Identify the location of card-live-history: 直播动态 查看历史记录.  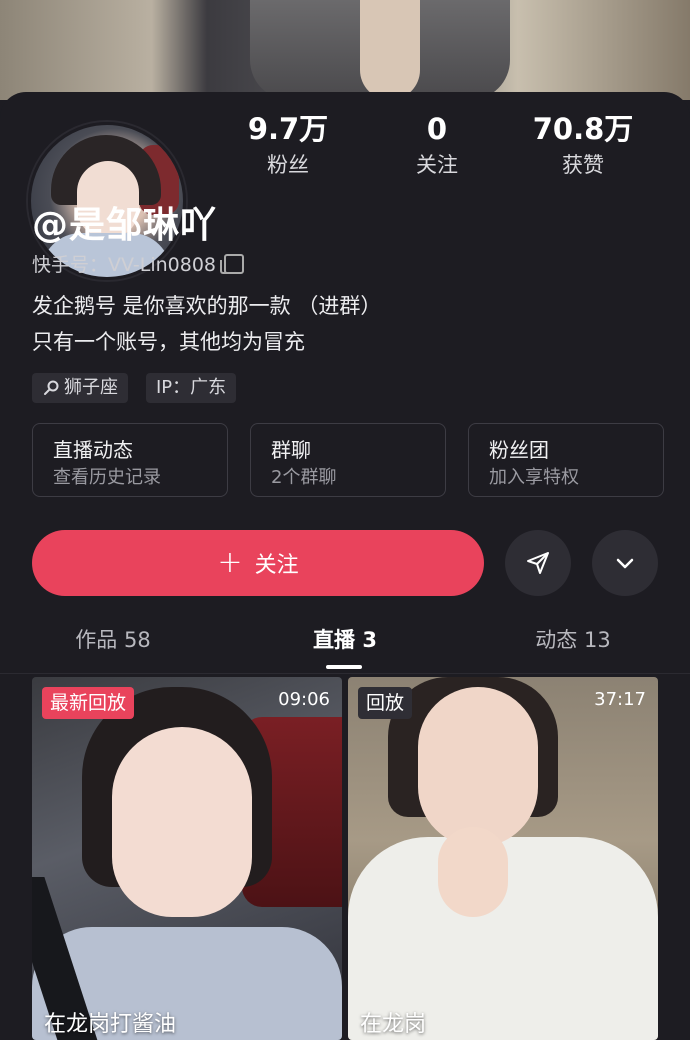
(130, 460).